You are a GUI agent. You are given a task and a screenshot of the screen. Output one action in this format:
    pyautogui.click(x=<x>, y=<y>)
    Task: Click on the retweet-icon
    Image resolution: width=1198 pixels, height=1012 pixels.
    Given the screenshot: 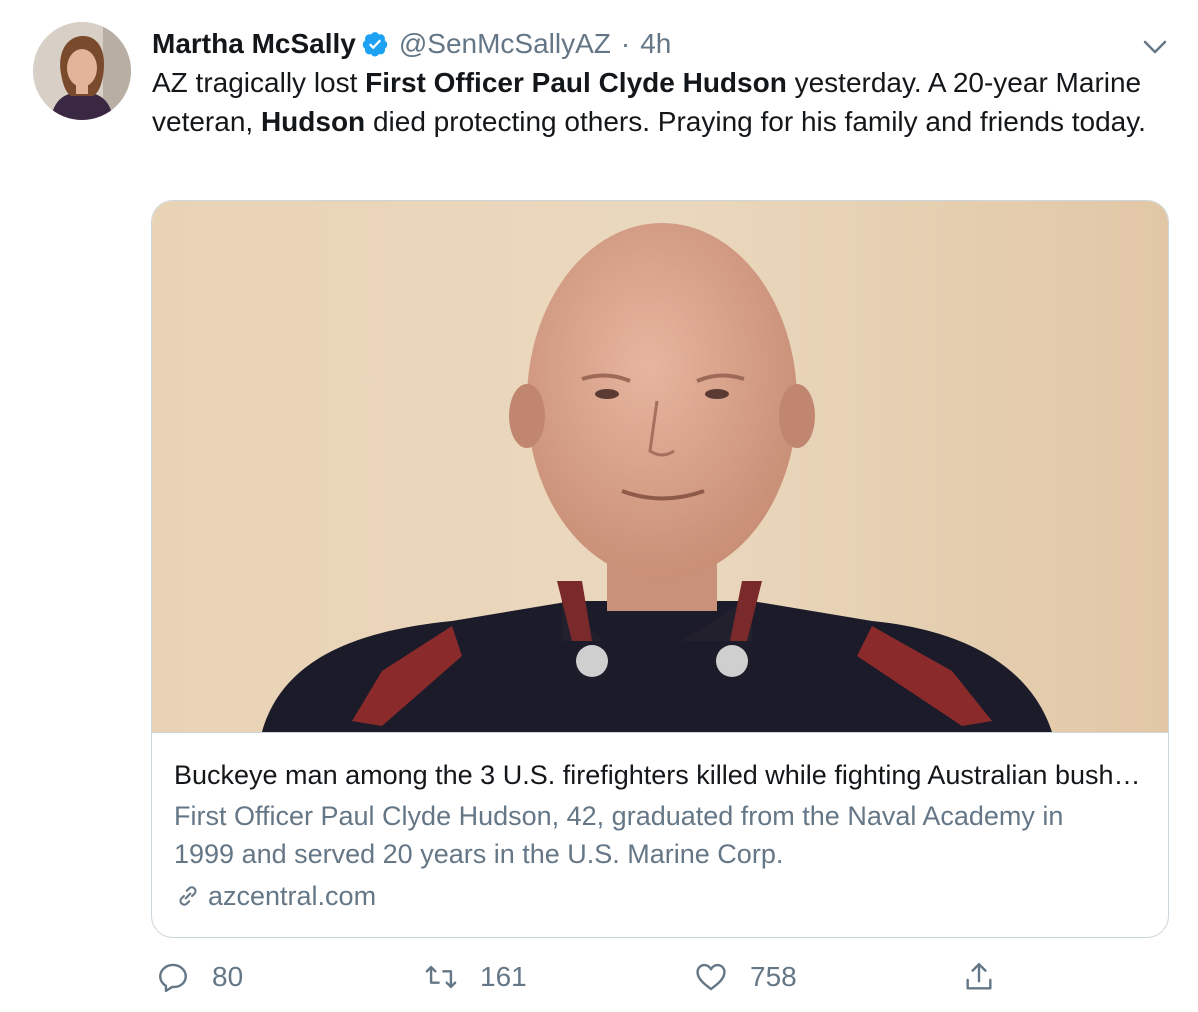 What is the action you would take?
    pyautogui.click(x=441, y=977)
    